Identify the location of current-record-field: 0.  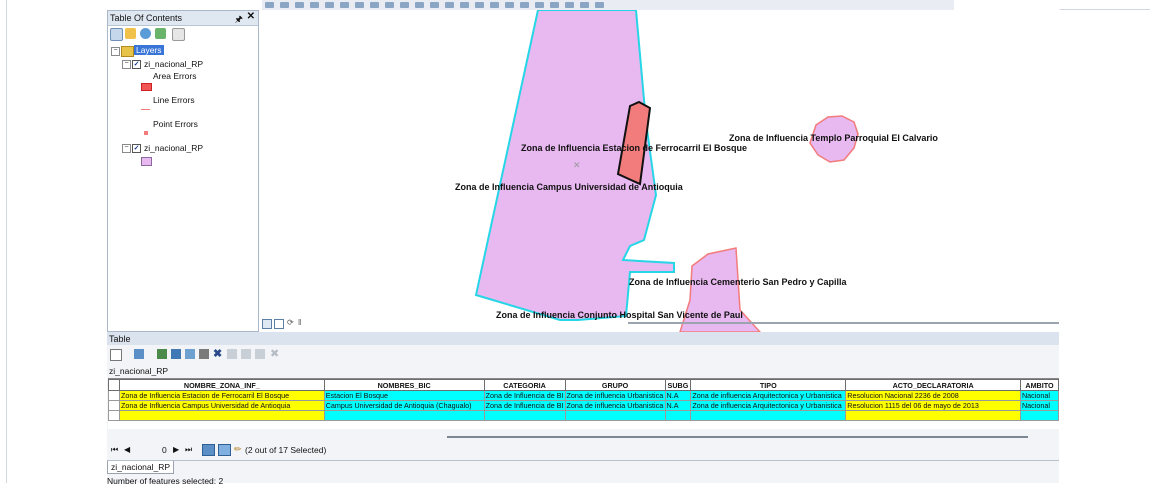
(164, 450).